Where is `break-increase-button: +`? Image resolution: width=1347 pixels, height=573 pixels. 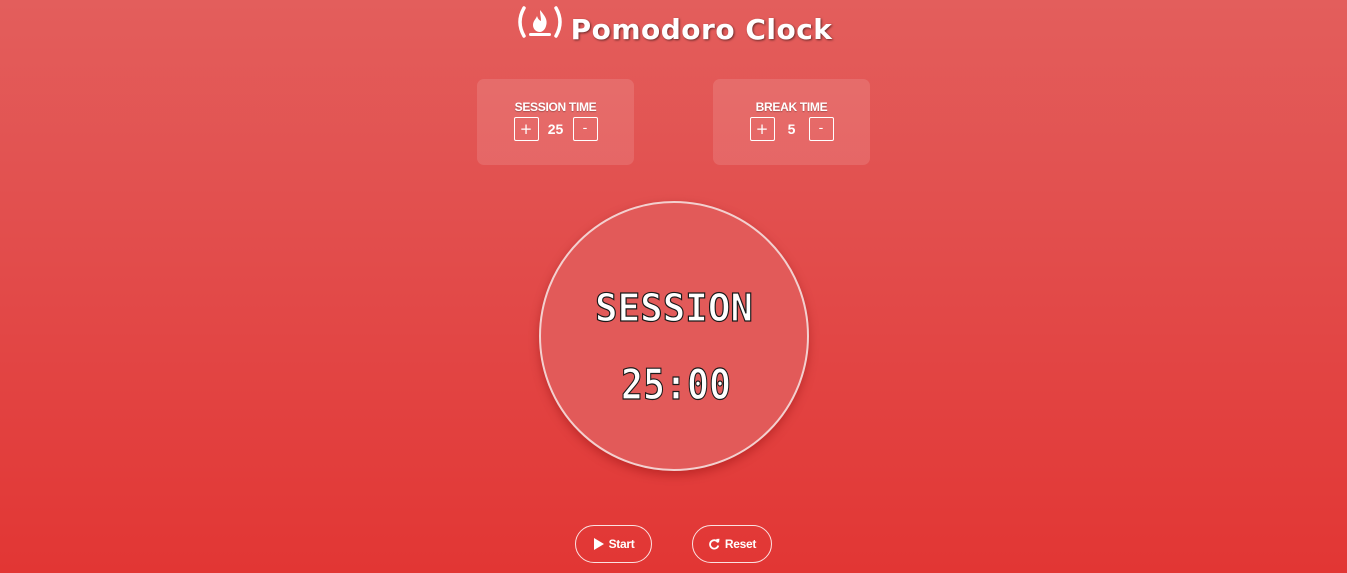
break-increase-button: + is located at coordinates (762, 129).